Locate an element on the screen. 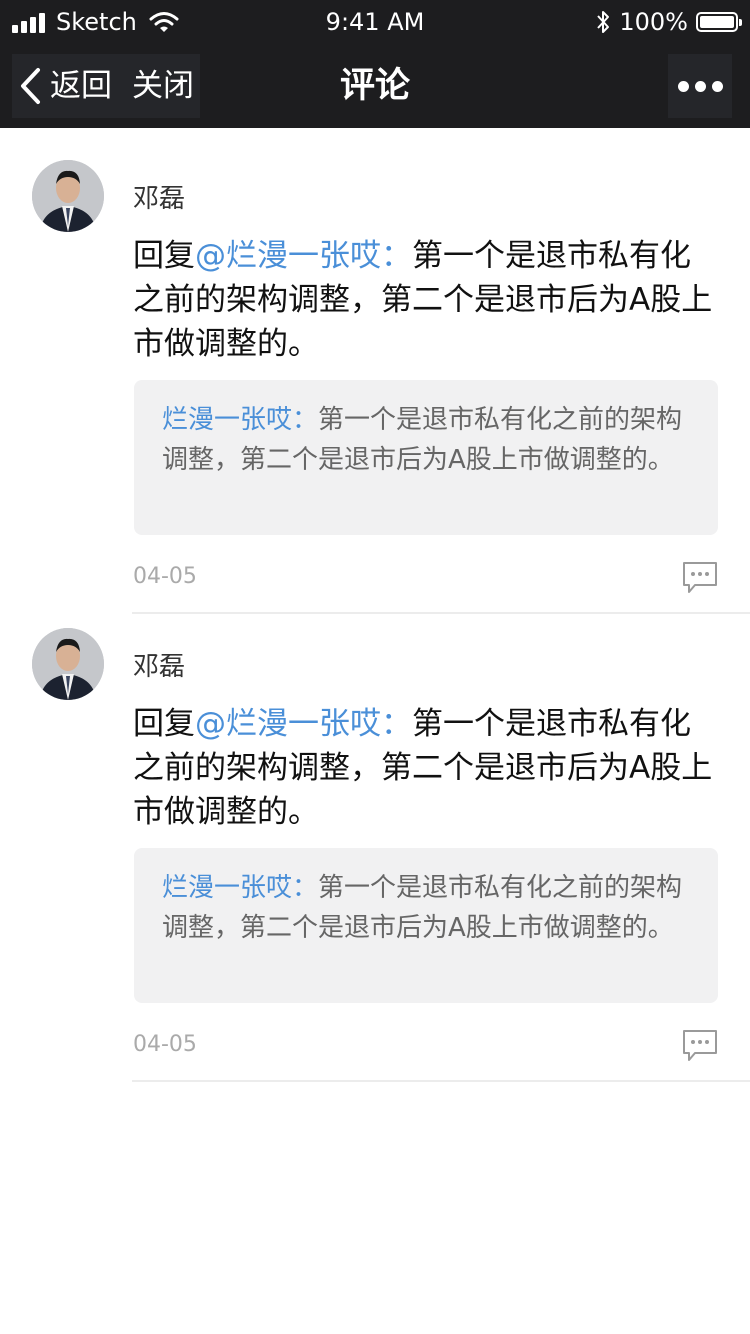 The height and width of the screenshot is (1334, 750). page-title: 评论 is located at coordinates (374, 86).